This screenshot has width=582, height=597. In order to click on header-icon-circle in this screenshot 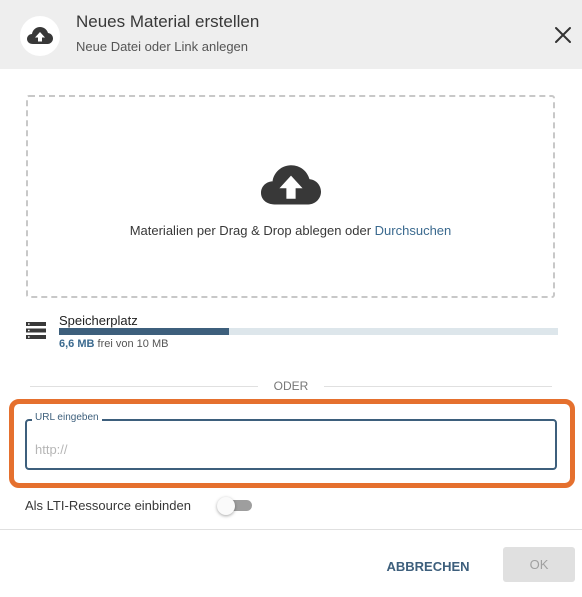, I will do `click(40, 36)`.